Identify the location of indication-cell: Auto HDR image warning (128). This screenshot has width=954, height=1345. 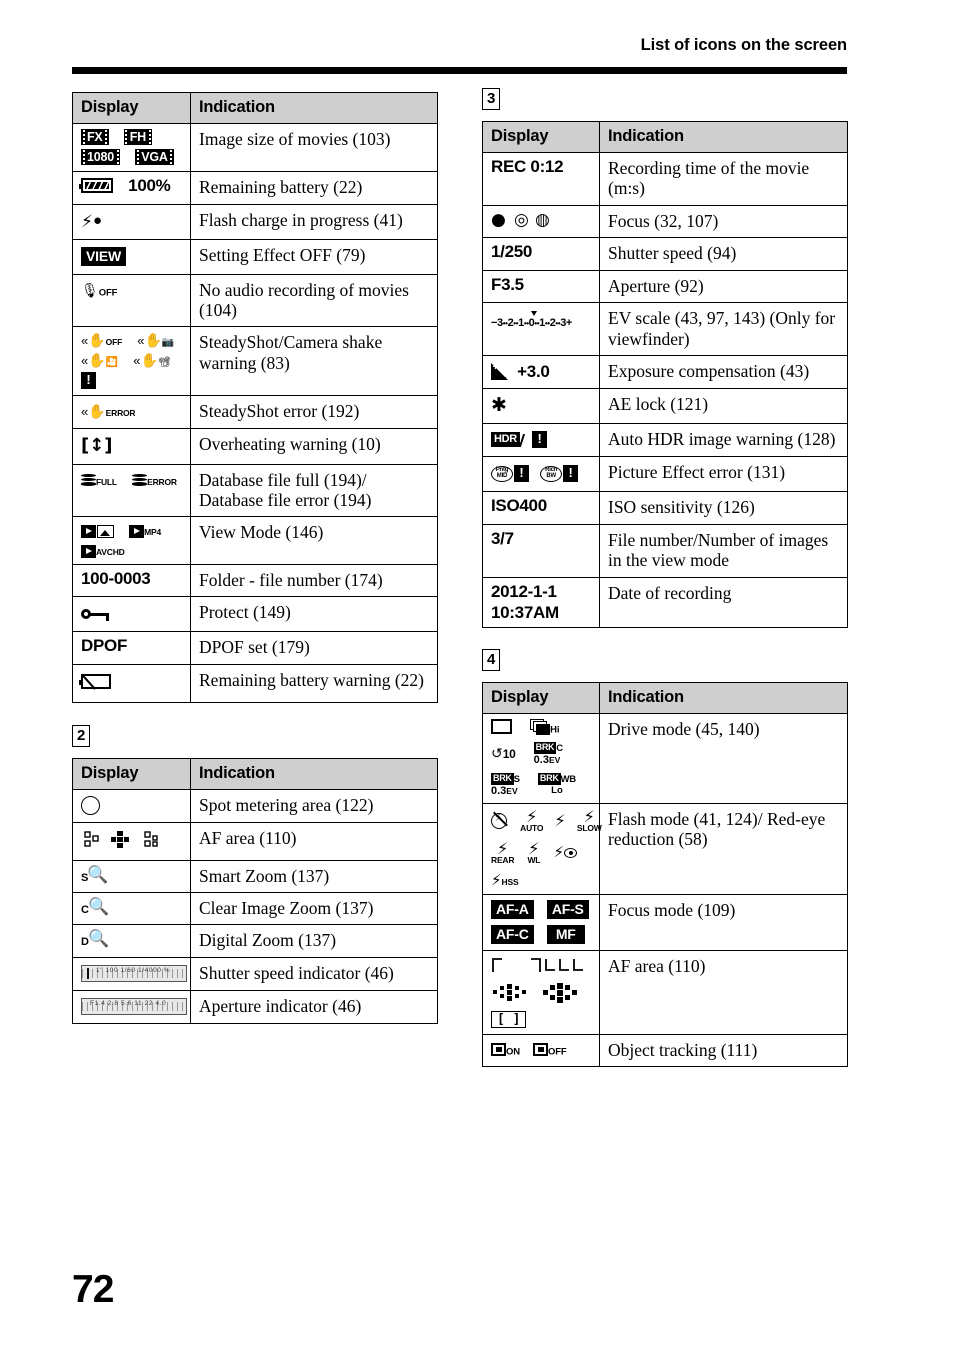
(723, 440).